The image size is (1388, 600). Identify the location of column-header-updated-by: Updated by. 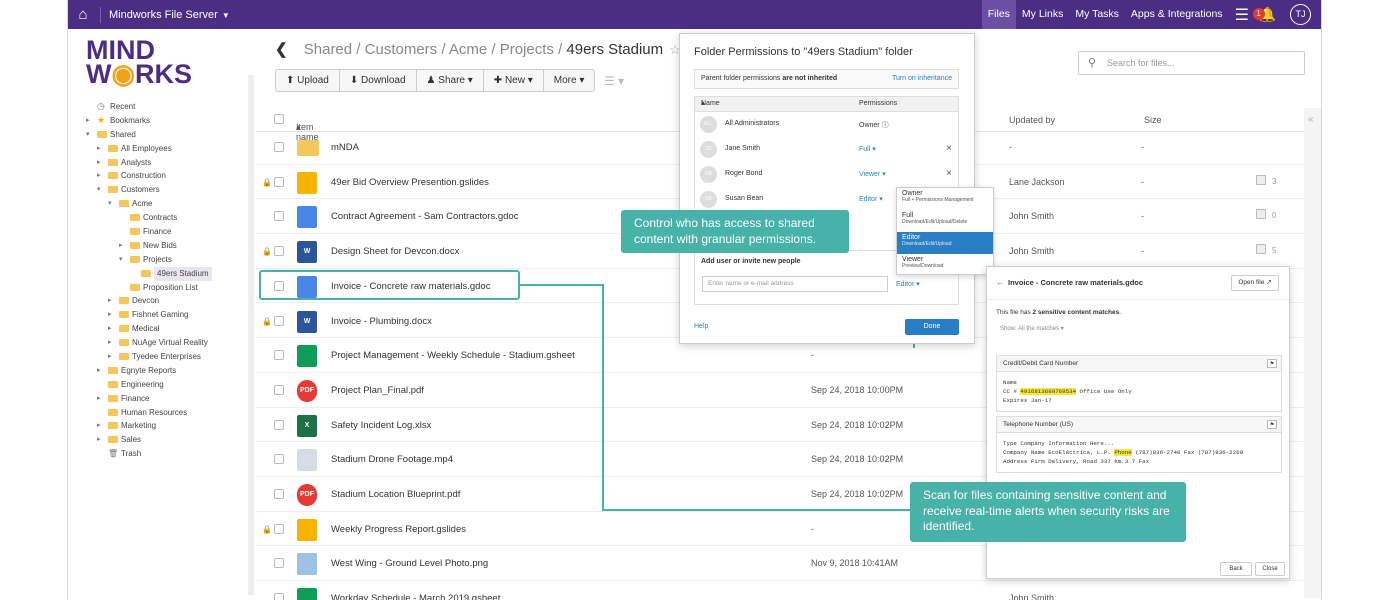
(1032, 120).